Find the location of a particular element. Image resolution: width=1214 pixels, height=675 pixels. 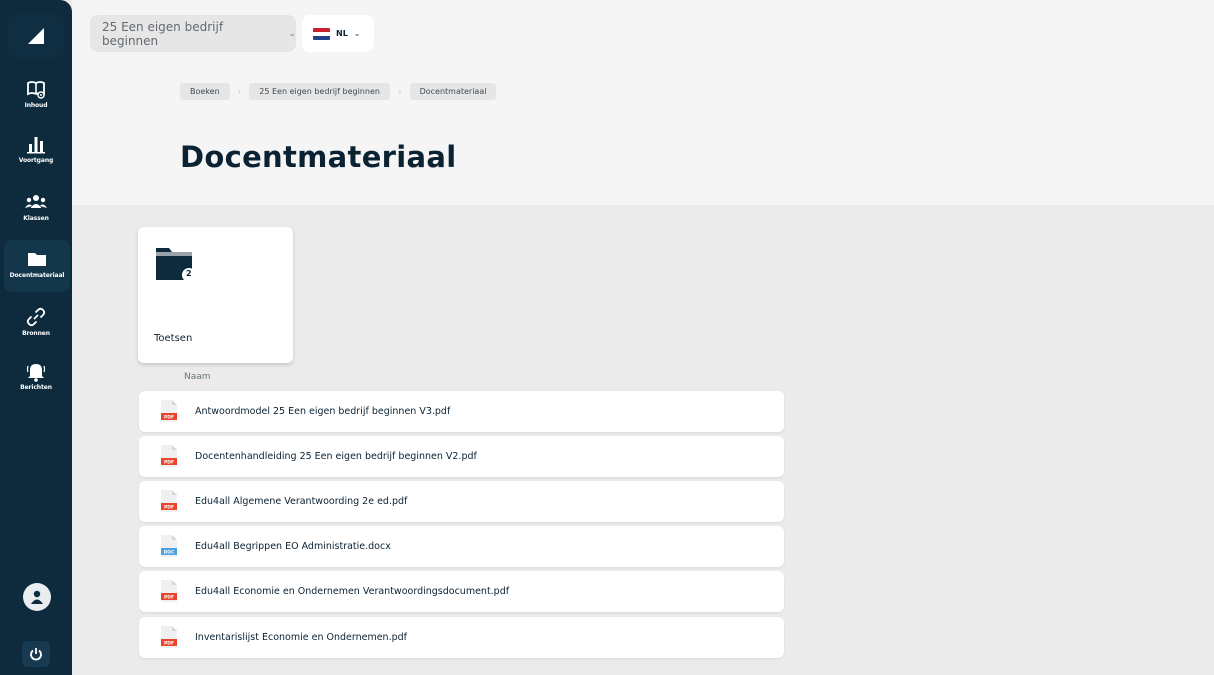

sidebar-item-inhoud: Inhoud is located at coordinates (36, 93).